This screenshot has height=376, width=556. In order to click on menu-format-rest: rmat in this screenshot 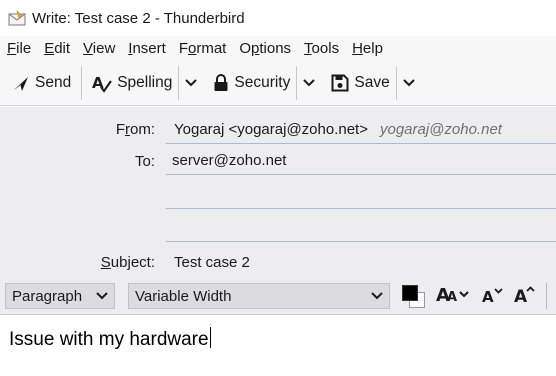, I will do `click(211, 48)`.